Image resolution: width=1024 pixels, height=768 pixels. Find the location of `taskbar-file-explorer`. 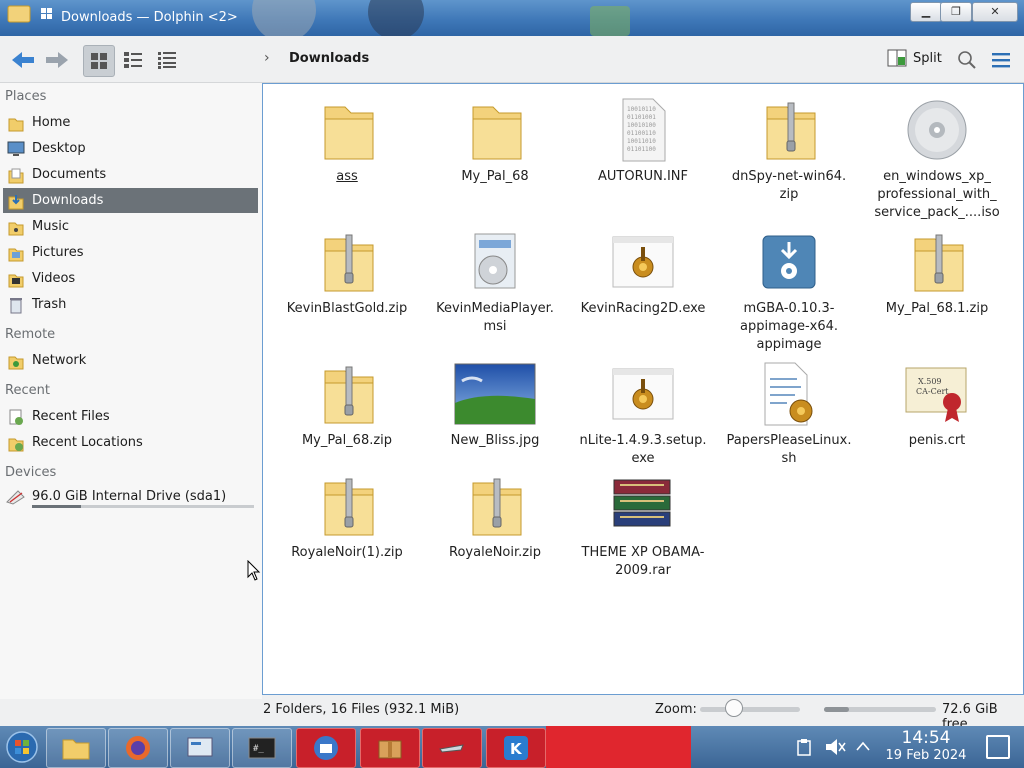

taskbar-file-explorer is located at coordinates (76, 748).